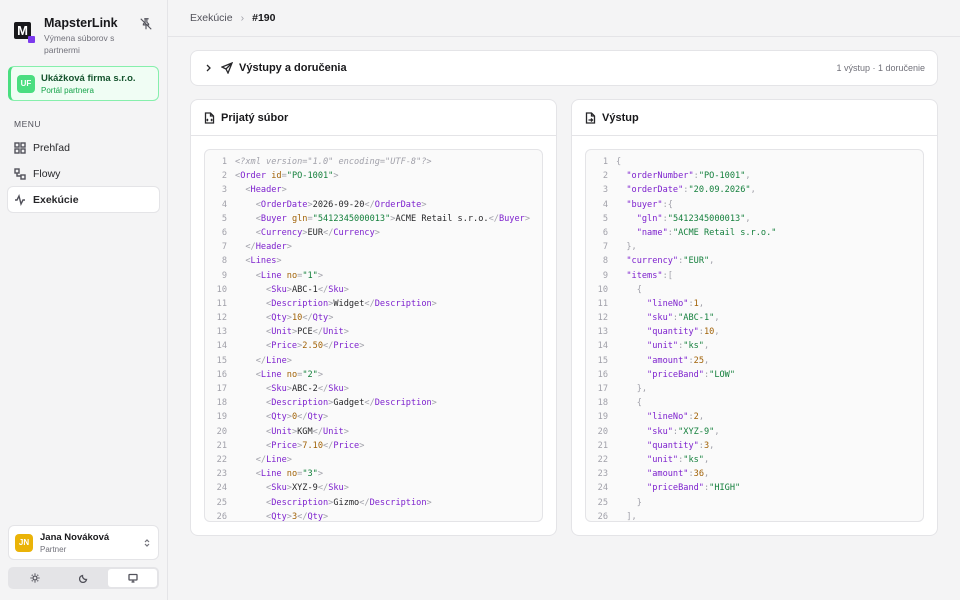 The width and height of the screenshot is (960, 600). What do you see at coordinates (279, 488) in the screenshot?
I see `code-token: Sku` at bounding box center [279, 488].